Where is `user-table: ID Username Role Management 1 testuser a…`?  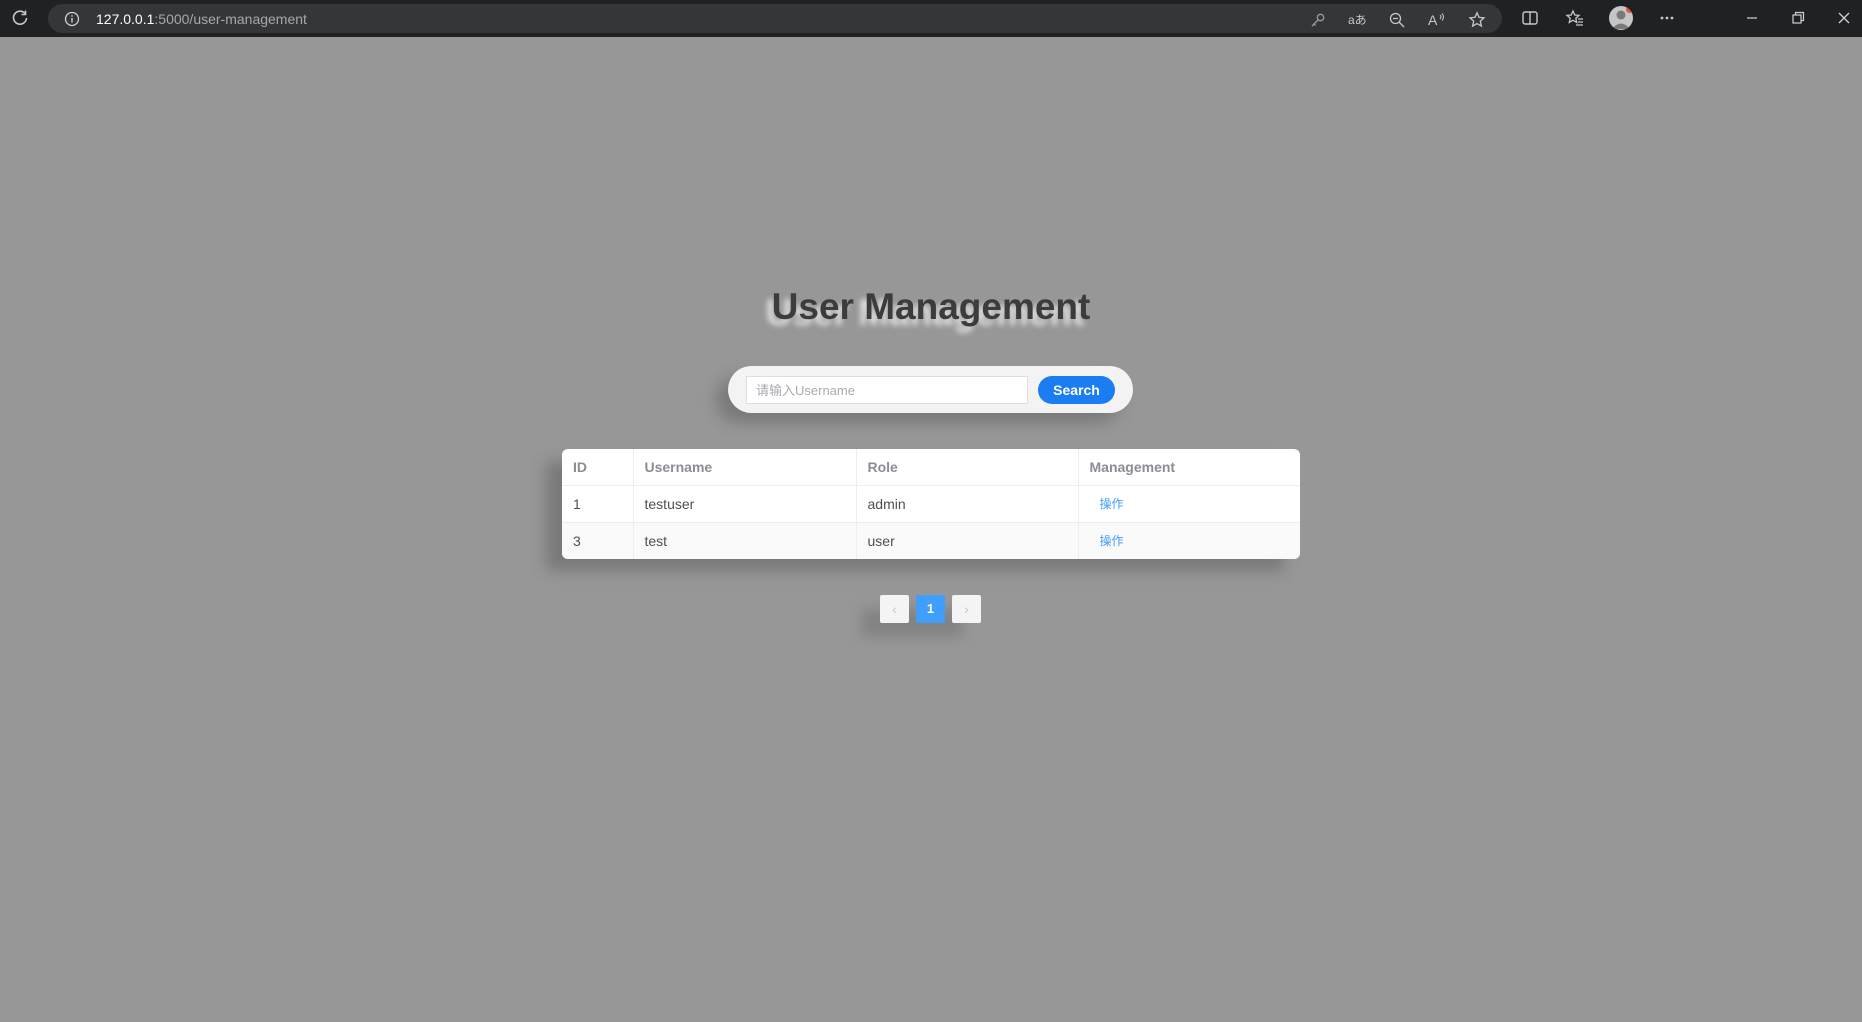 user-table: ID Username Role Management 1 testuser a… is located at coordinates (931, 504).